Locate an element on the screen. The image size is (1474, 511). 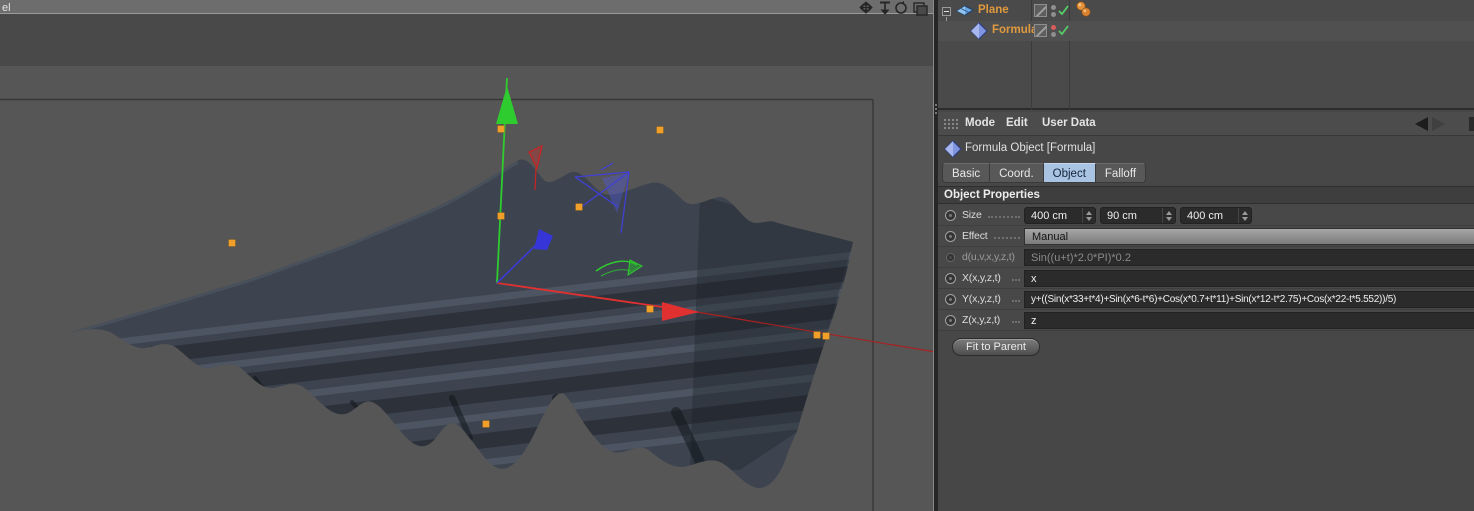
object-manager: Plane Formula is located at coordinates (1206, 55).